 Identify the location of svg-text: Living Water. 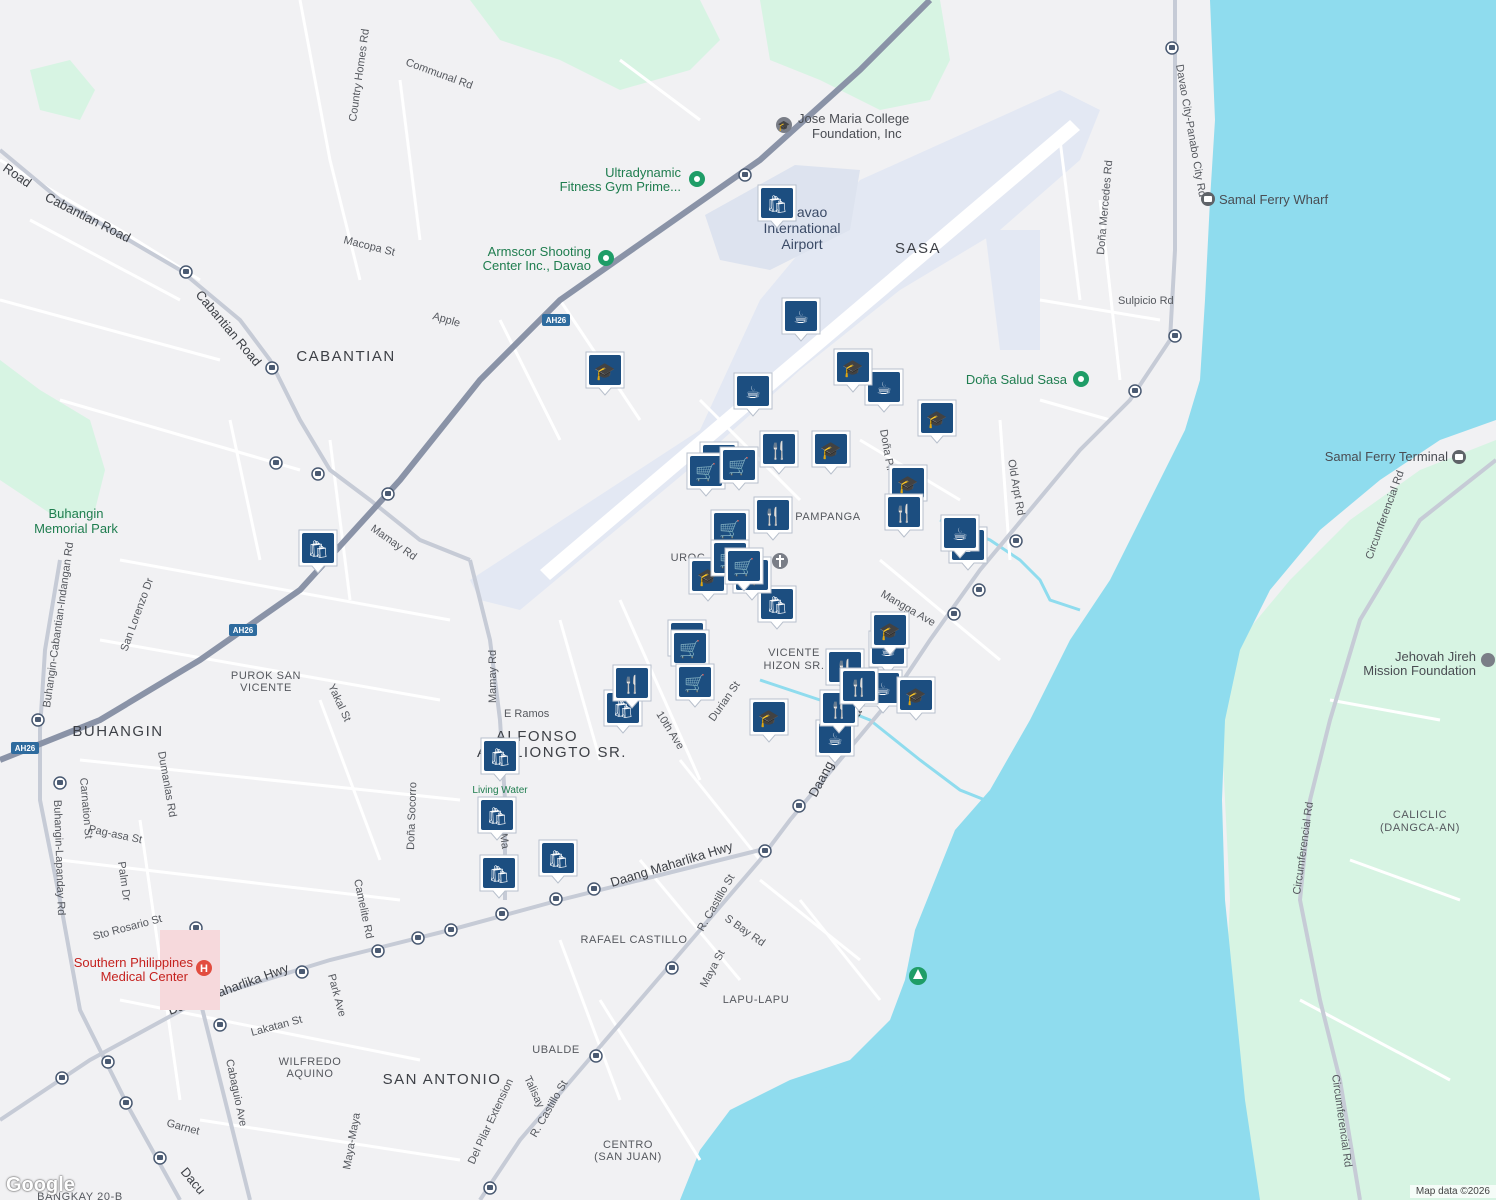
(500, 790).